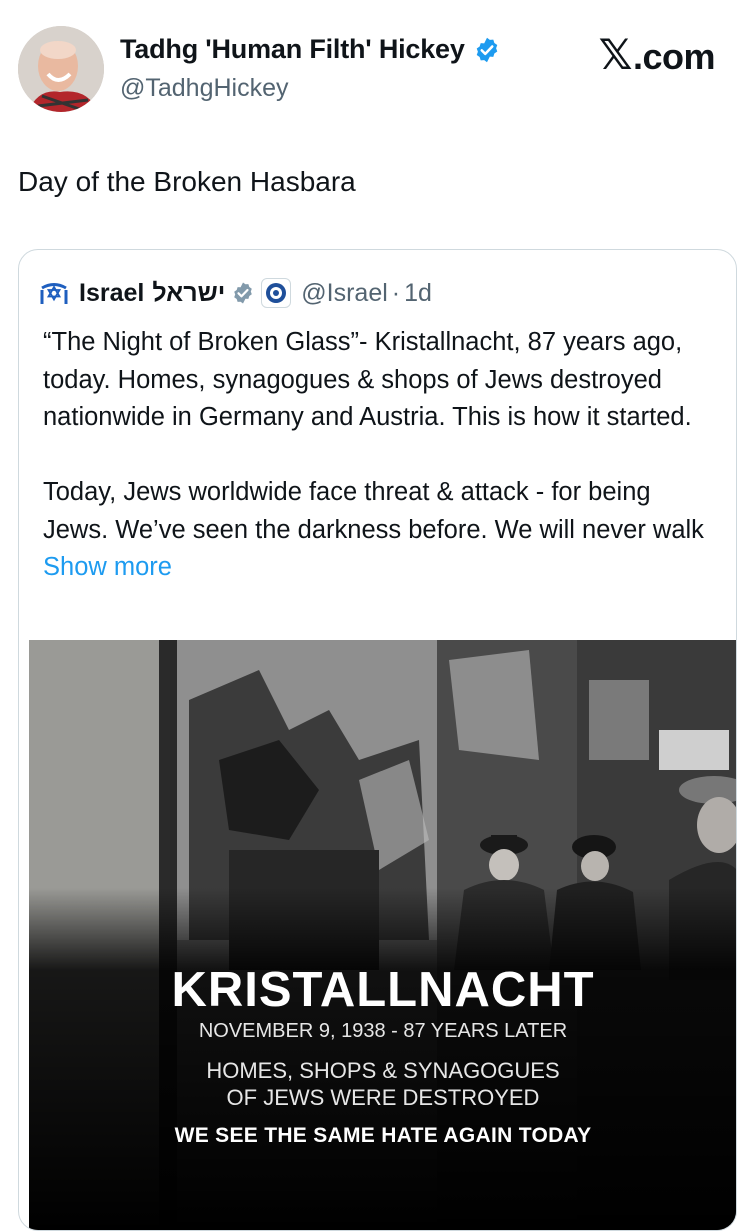 Image resolution: width=753 pixels, height=1231 pixels. I want to click on government-emblem-icon, so click(276, 293).